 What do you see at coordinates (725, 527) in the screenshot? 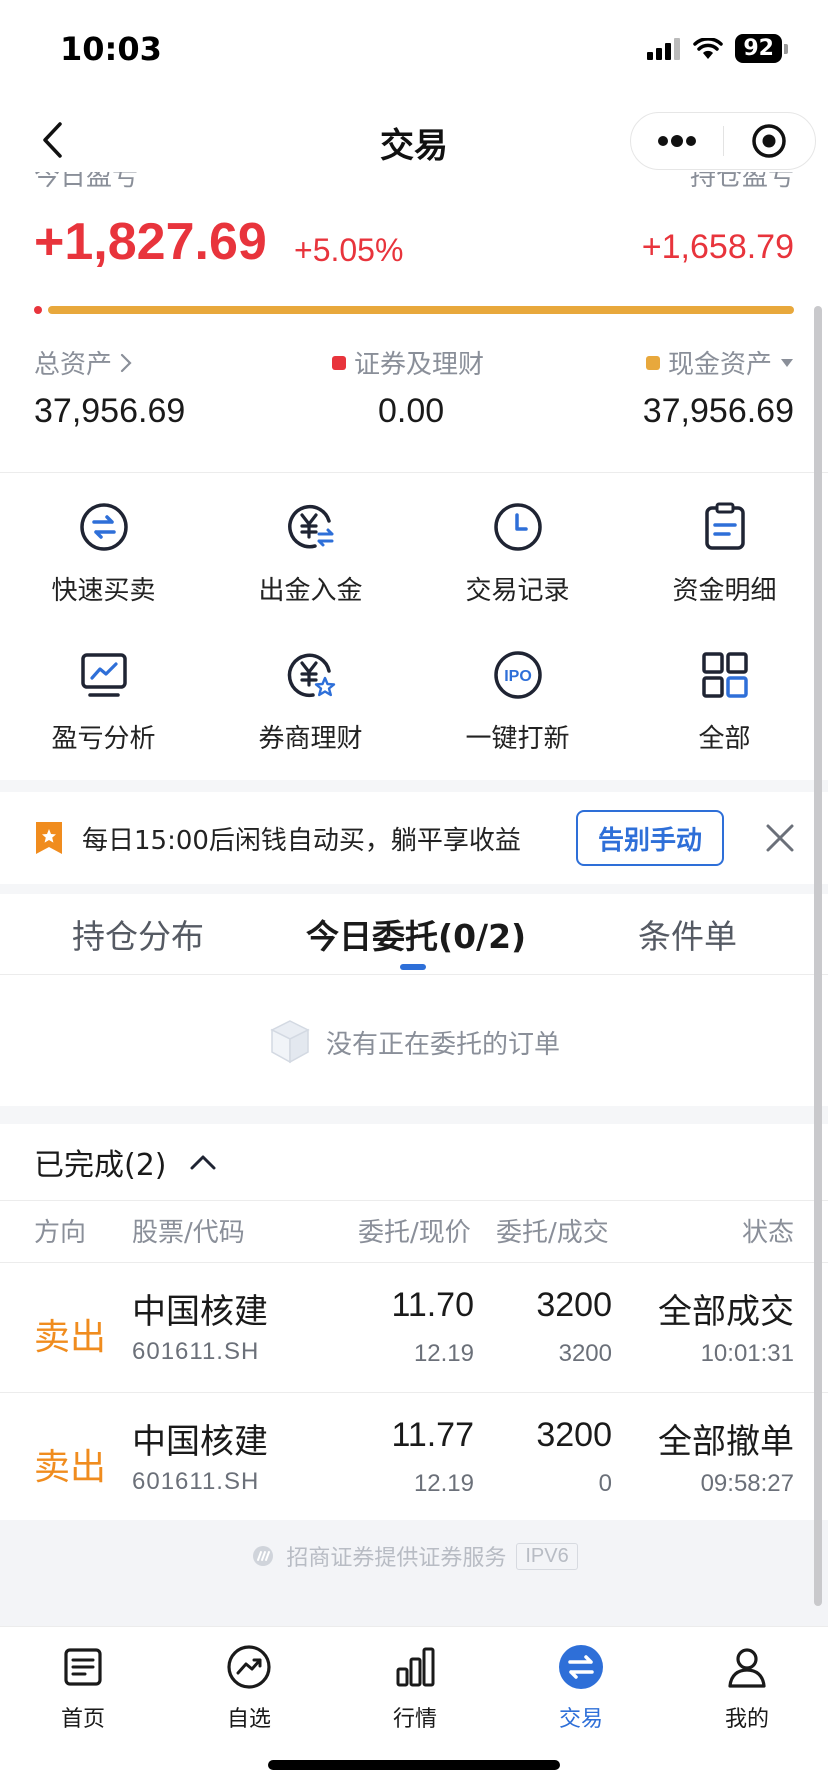
I see `clipboard-icon` at bounding box center [725, 527].